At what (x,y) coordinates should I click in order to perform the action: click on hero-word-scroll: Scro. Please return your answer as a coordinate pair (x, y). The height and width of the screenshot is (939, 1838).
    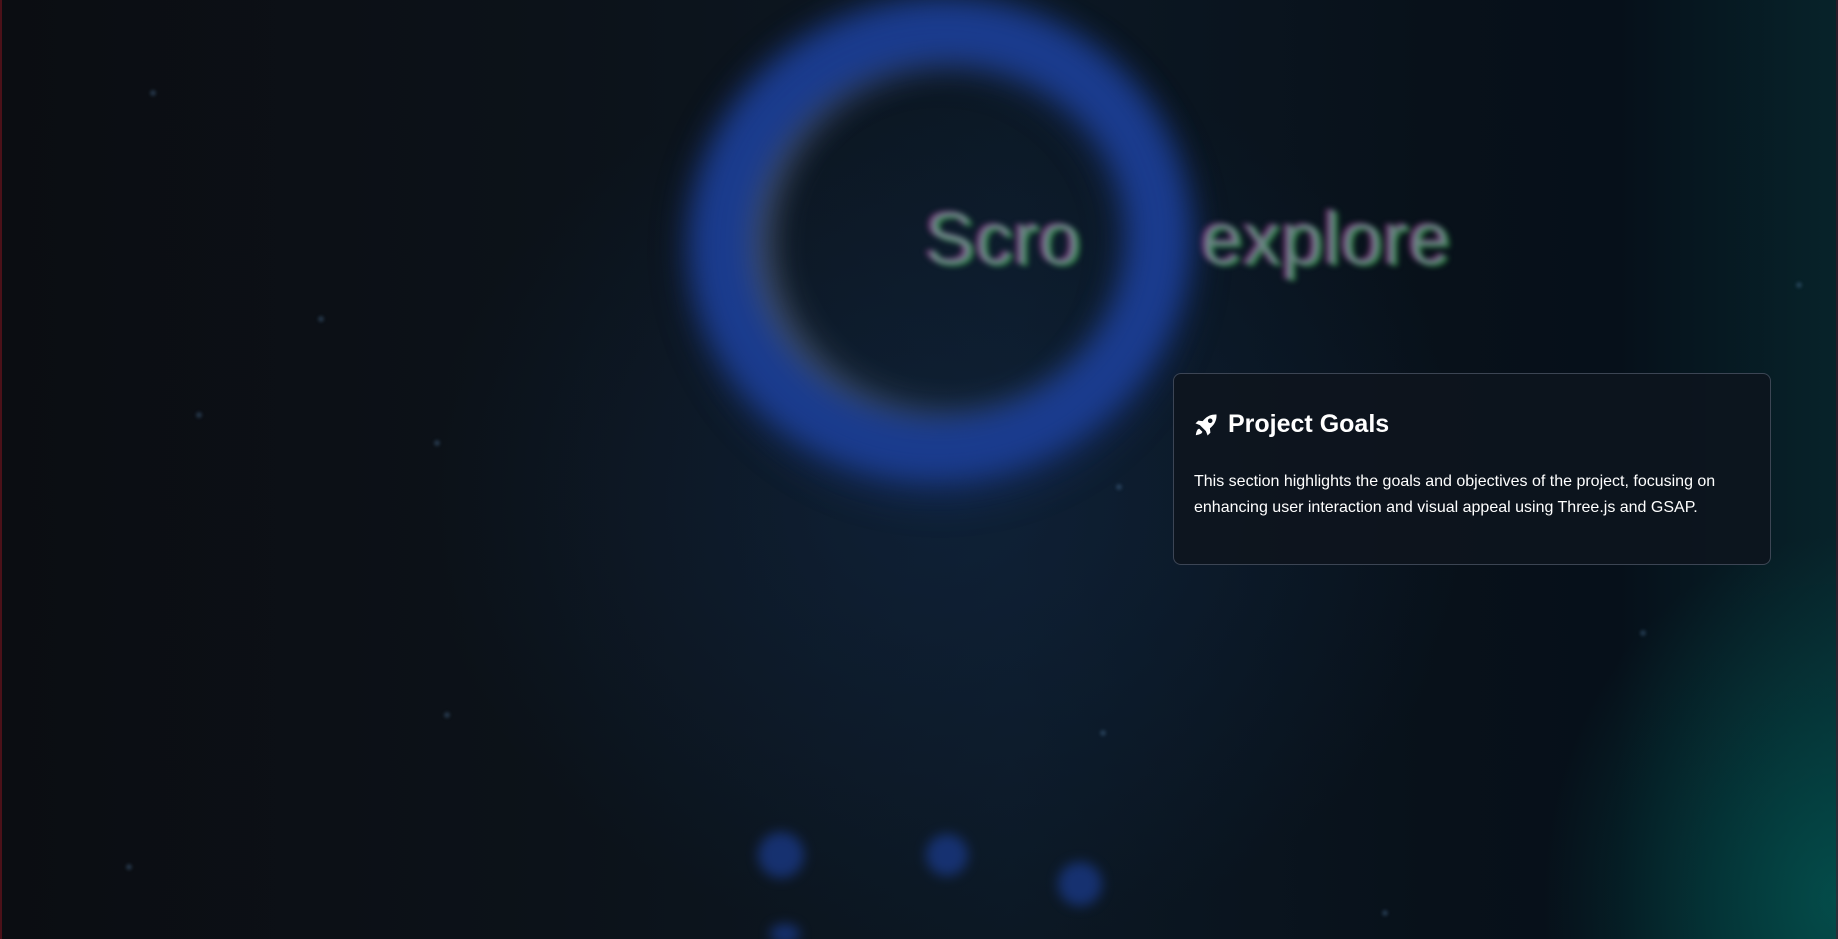
    Looking at the image, I should click on (1003, 238).